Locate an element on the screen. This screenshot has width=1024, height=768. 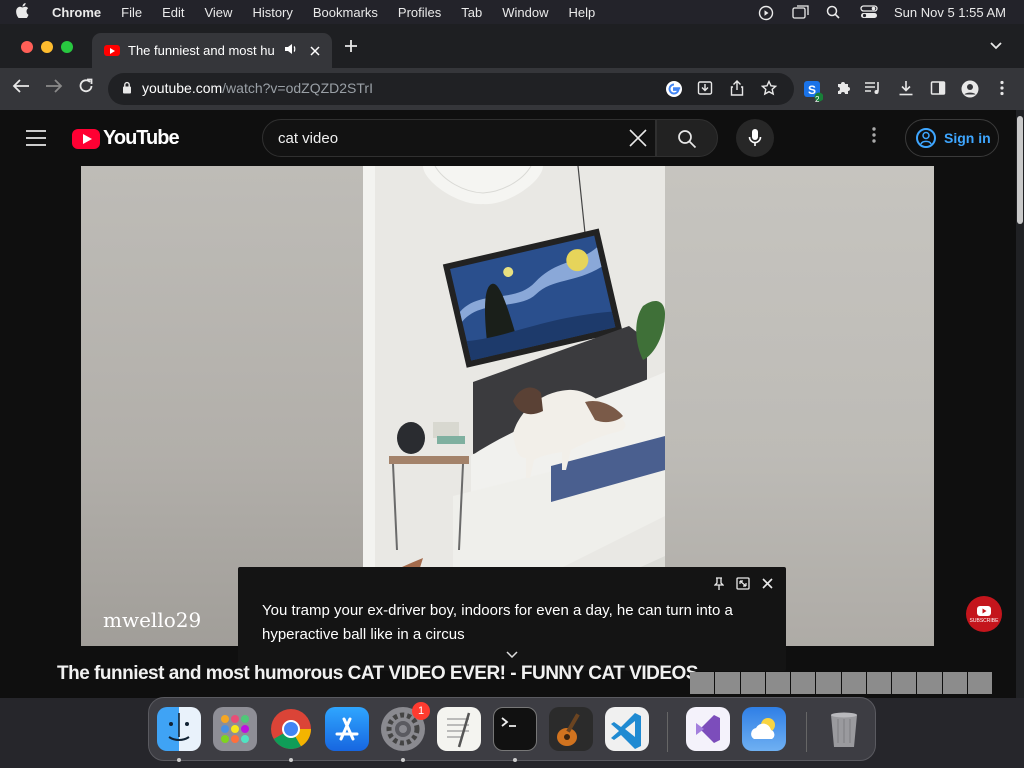
trash-icon is located at coordinates (844, 729).